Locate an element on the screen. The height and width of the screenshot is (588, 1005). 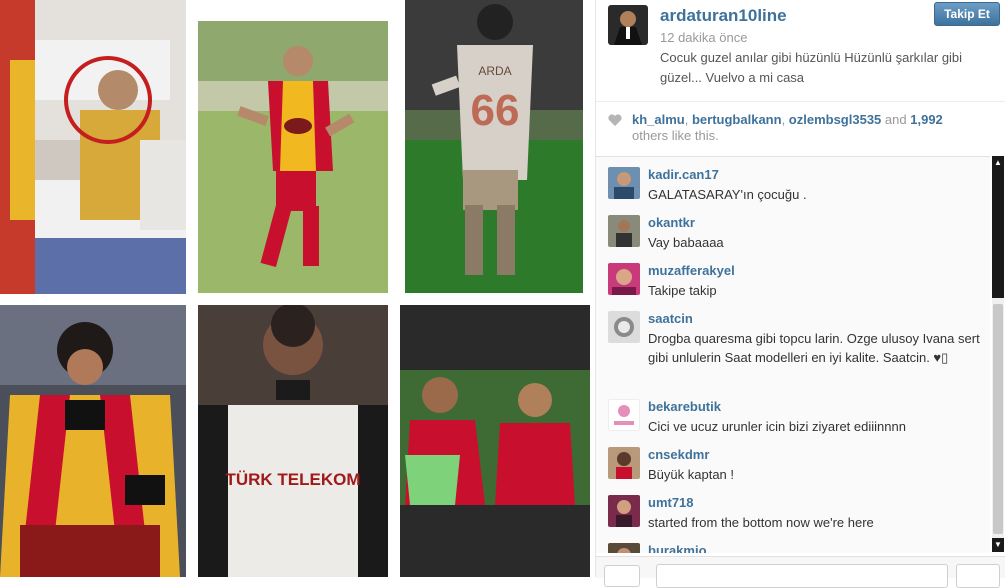
likes-suffix: others like this. is located at coordinates (675, 135).